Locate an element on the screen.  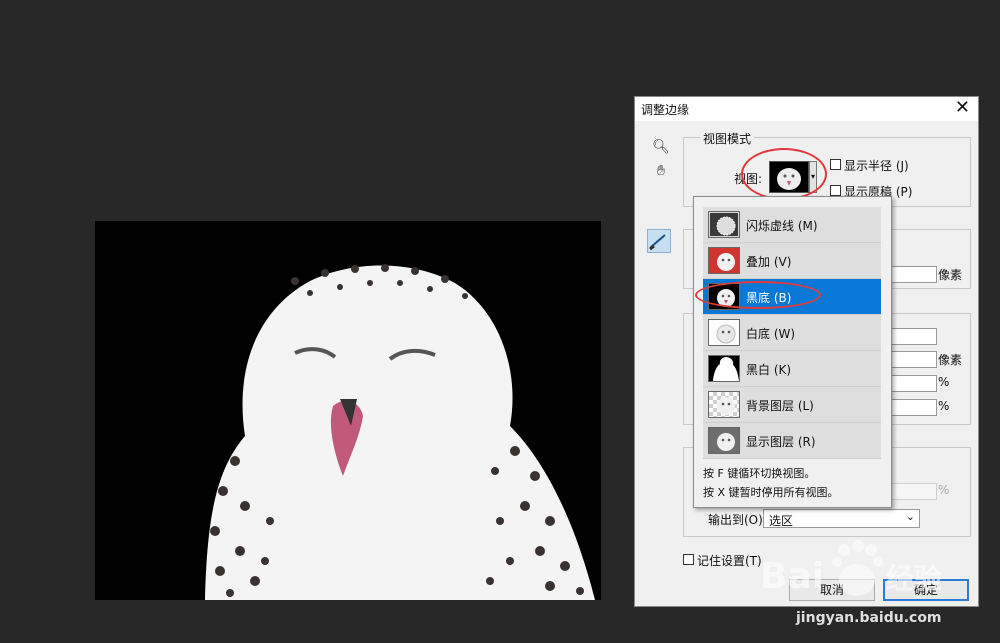
hint-disable-views: 按 X 键暂时停用所有视图。 is located at coordinates (771, 492).